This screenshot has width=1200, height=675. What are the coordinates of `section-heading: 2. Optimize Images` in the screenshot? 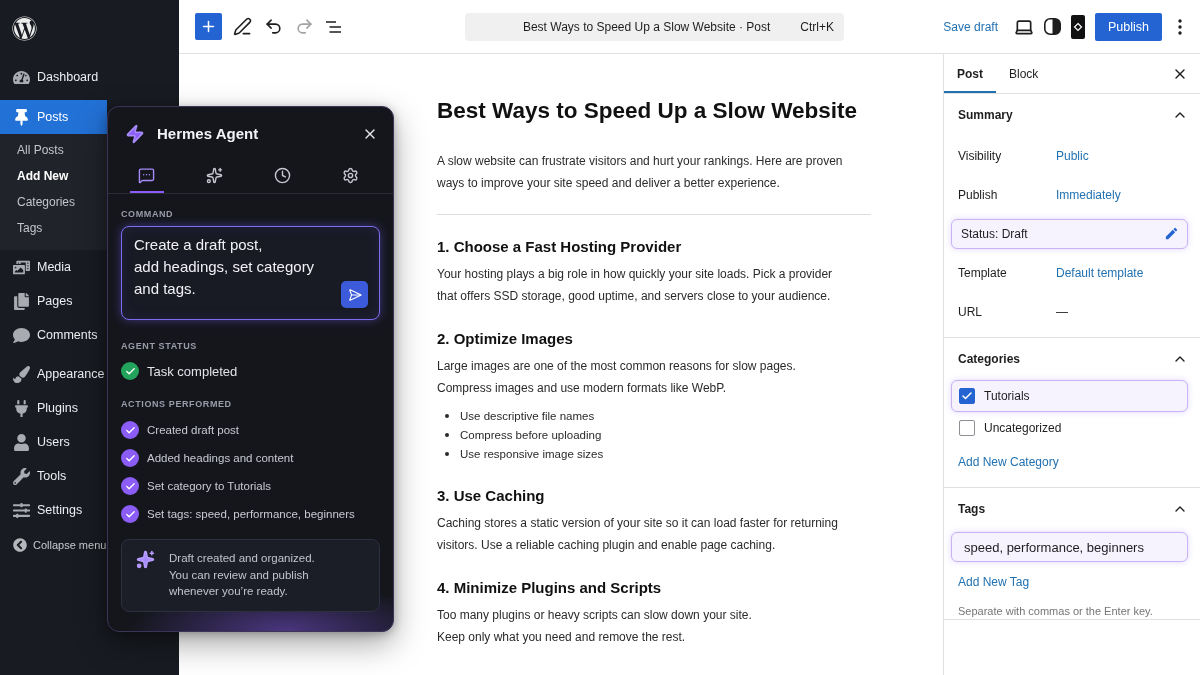 It's located at (505, 339).